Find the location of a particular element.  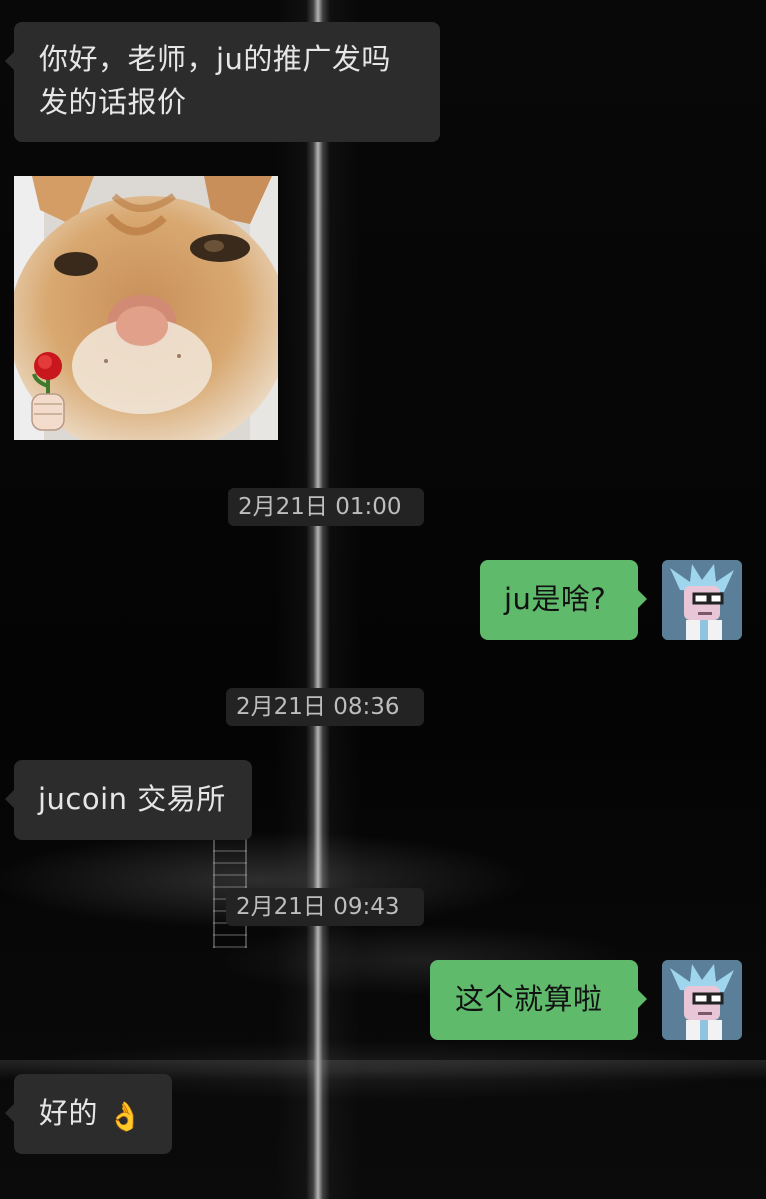

incoming-message-1: 你好，老师，ju的推广发吗 发的话报价 is located at coordinates (222, 82).